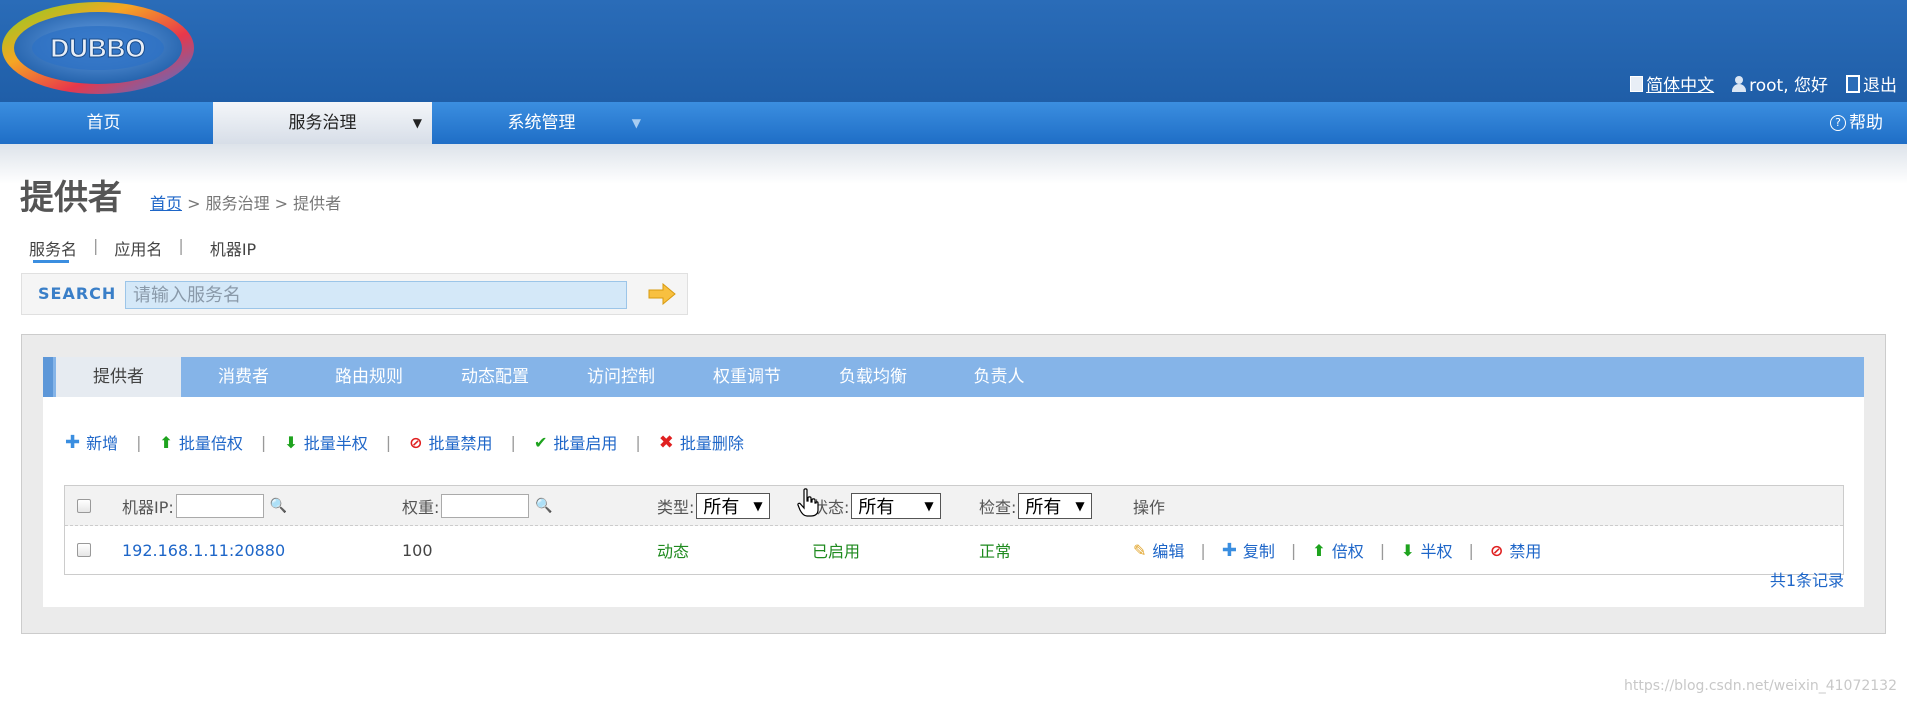  I want to click on batch-enable-button: ✔ 批量启用, so click(575, 442).